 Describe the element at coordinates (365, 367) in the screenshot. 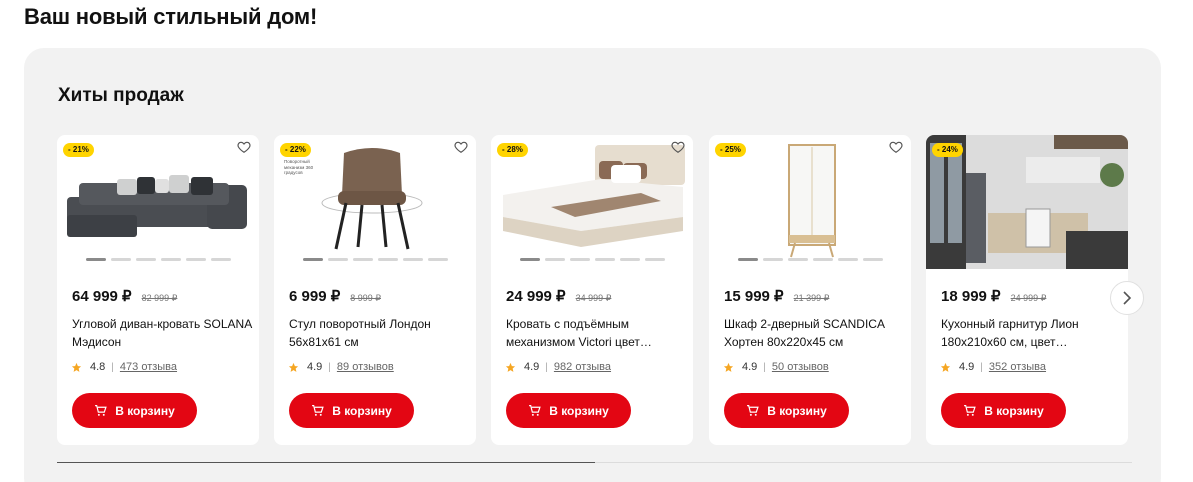

I see `reviews-link: 89 отзывов` at that location.